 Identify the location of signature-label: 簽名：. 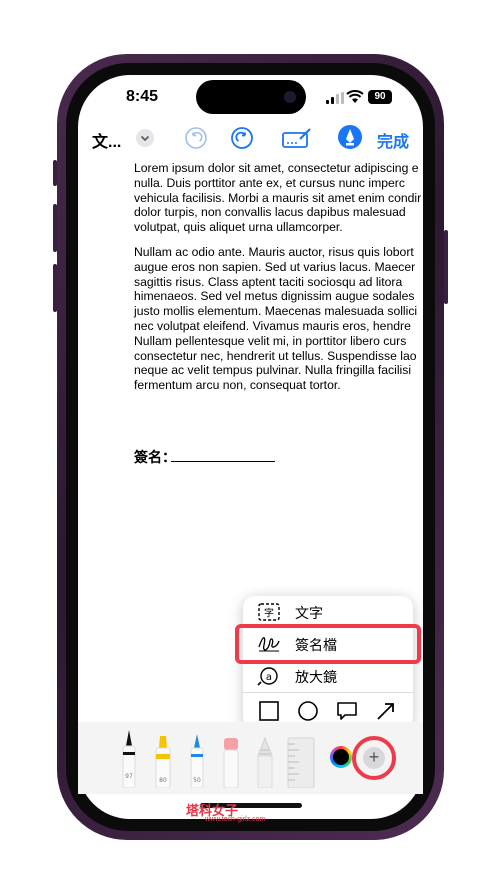
(155, 457).